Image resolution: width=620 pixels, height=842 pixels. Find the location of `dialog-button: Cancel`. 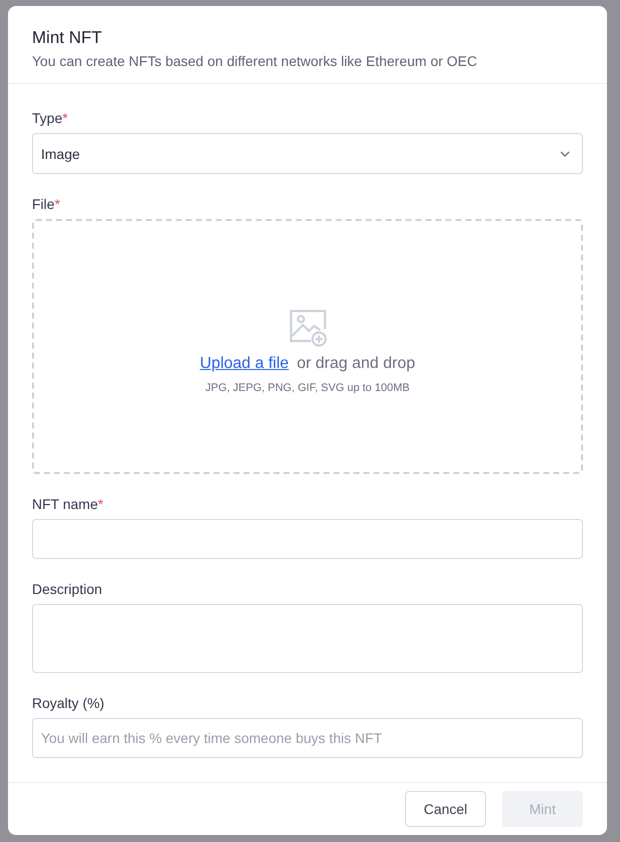

dialog-button: Cancel is located at coordinates (445, 809).